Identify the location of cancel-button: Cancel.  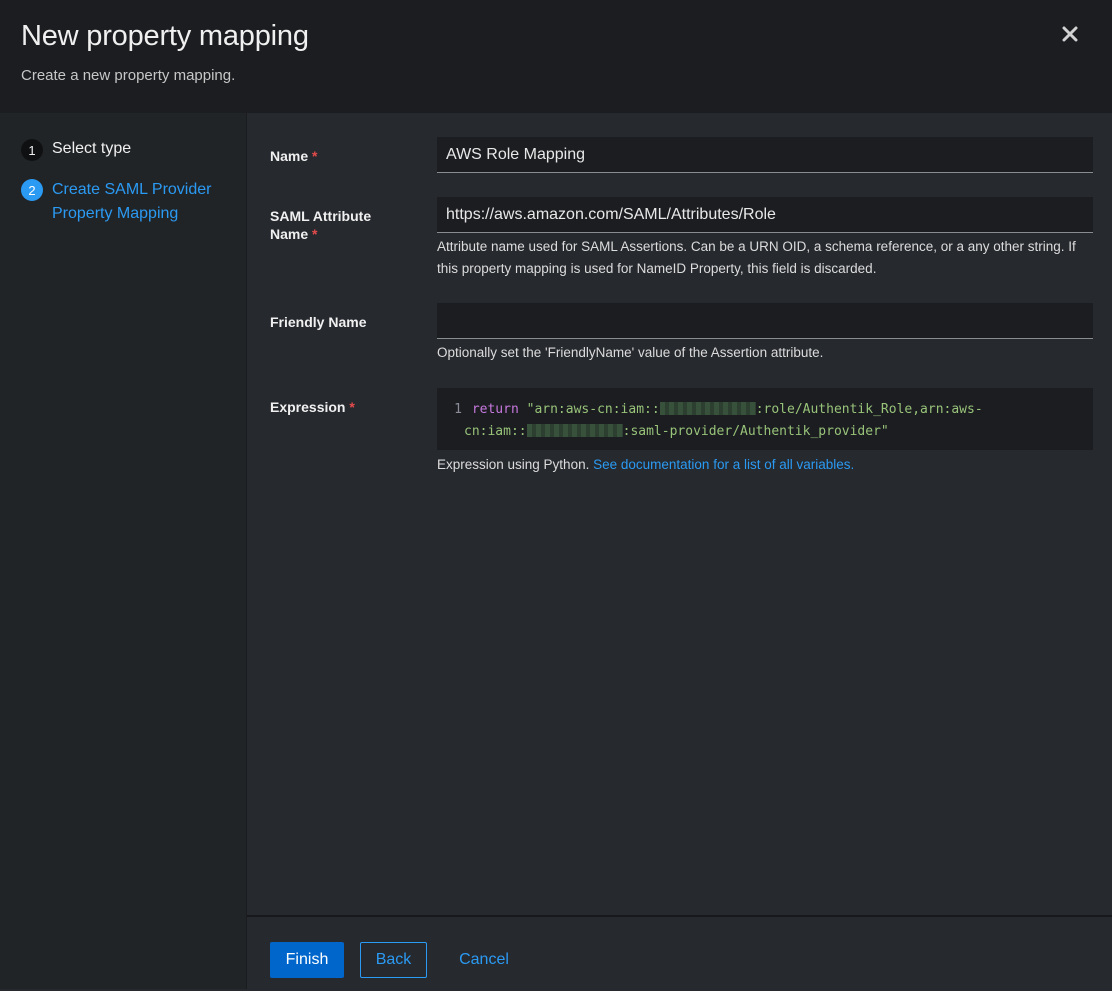
(484, 960).